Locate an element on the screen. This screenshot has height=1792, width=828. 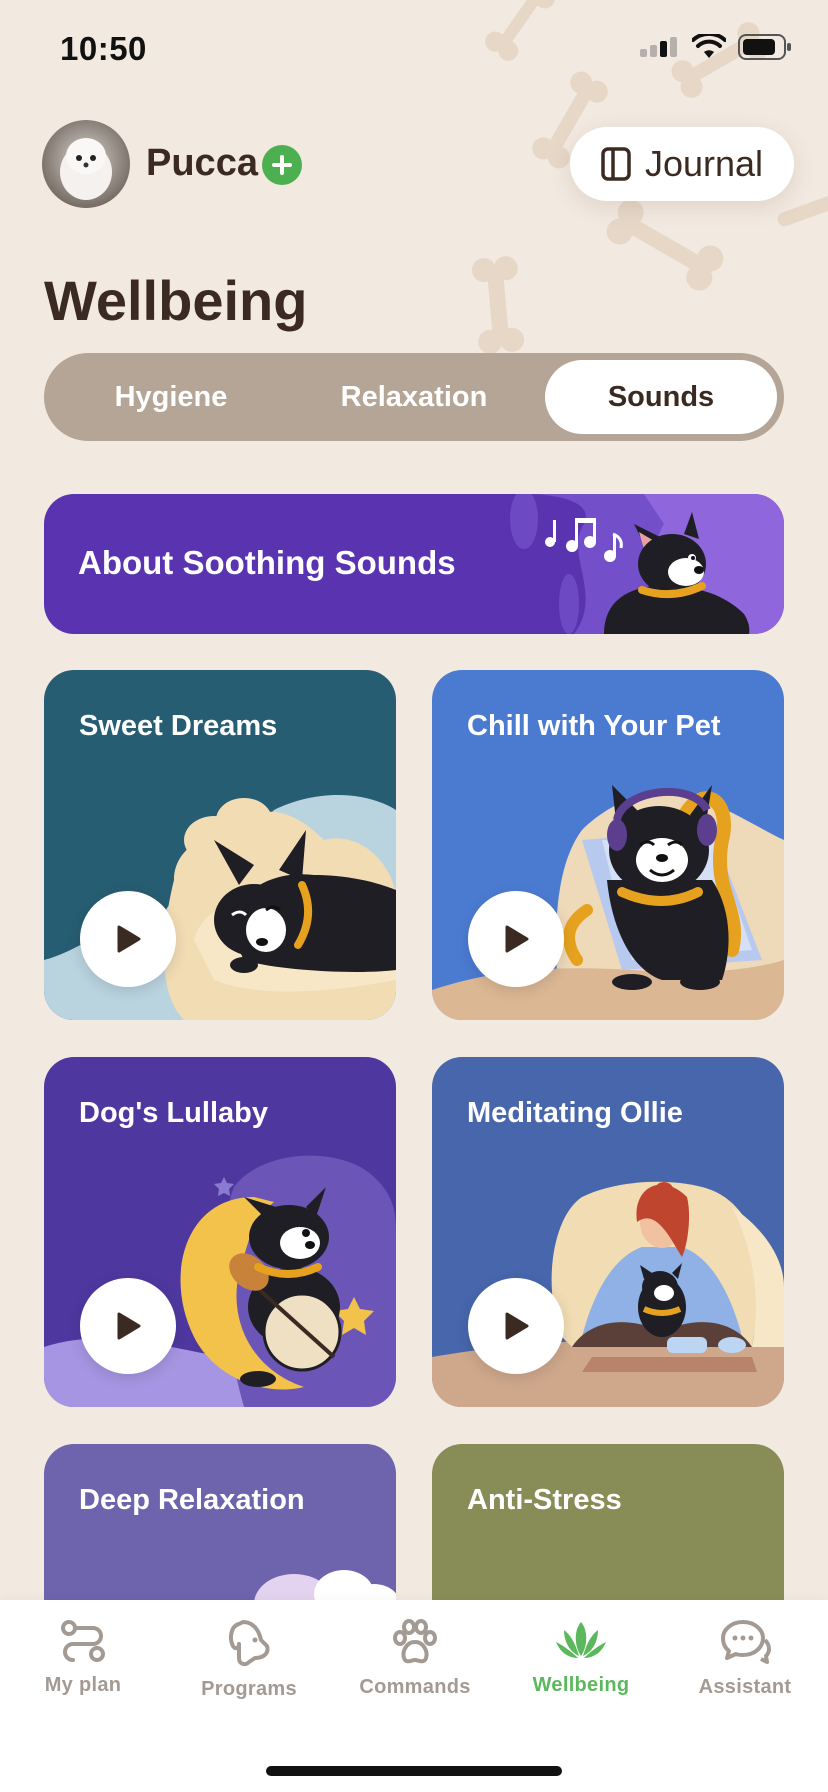
tab-label: Programs is located at coordinates (249, 1689).